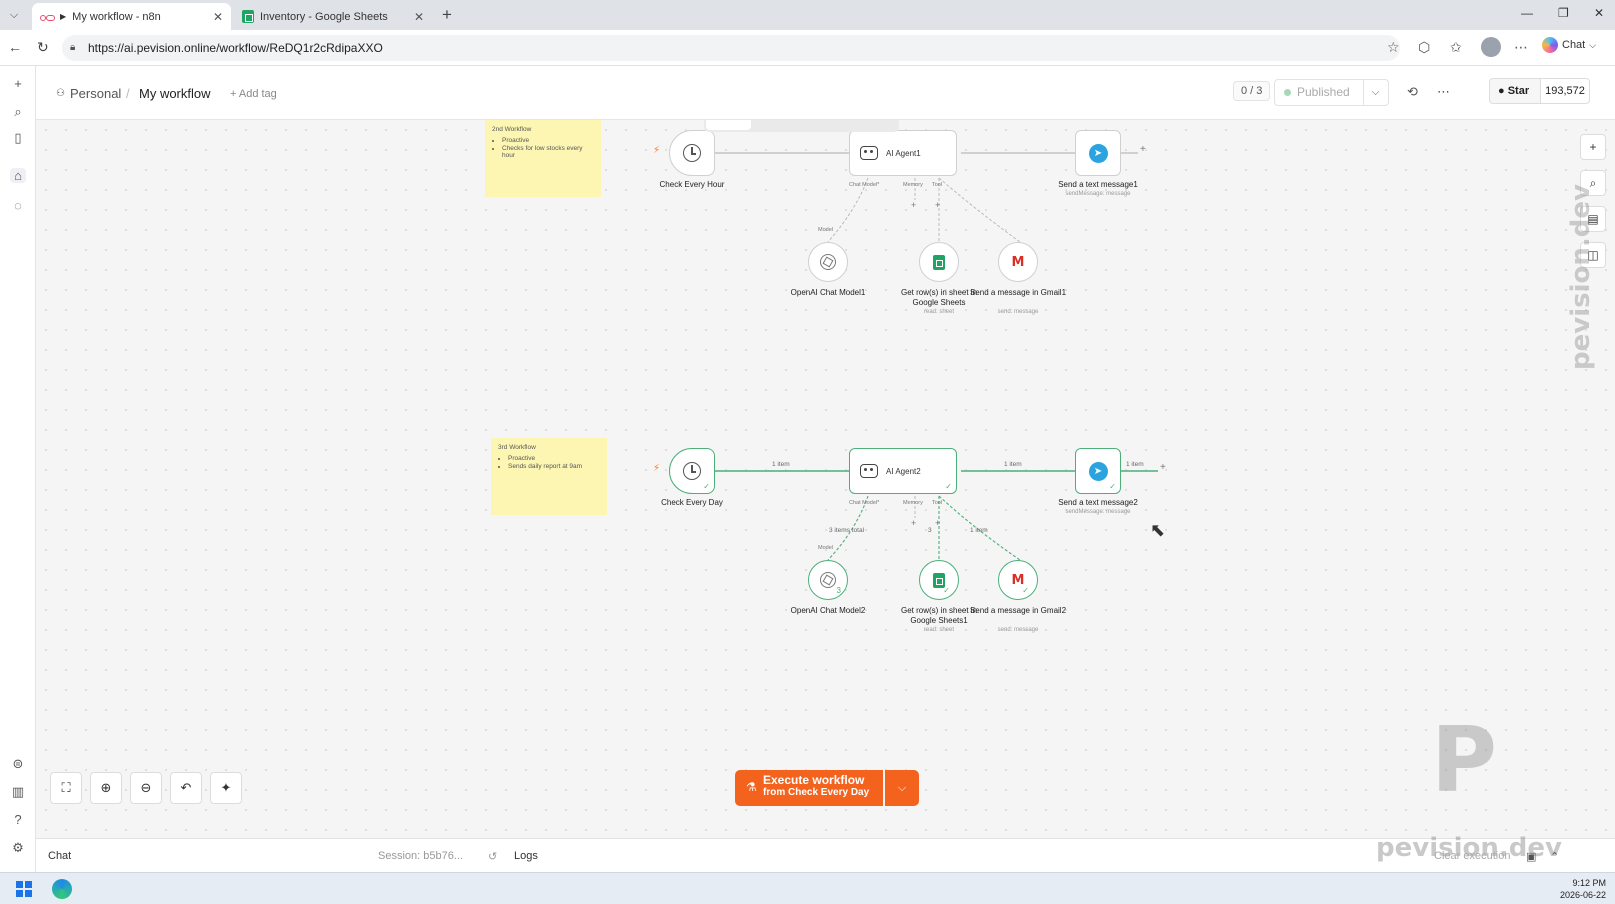  I want to click on add-node-button: +, so click(1593, 147).